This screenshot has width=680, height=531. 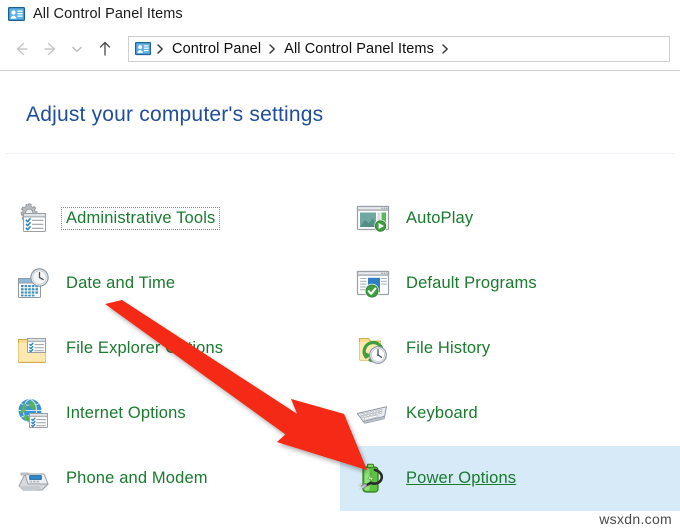 I want to click on item-keyboard: Keyboard, so click(x=510, y=413).